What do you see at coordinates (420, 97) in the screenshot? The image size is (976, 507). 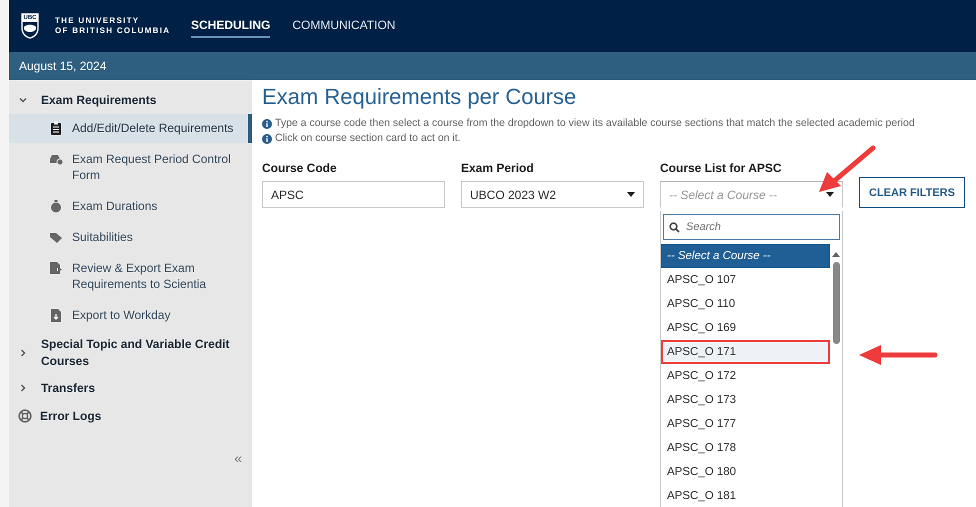 I see `page-title: Exam Requirements per Course` at bounding box center [420, 97].